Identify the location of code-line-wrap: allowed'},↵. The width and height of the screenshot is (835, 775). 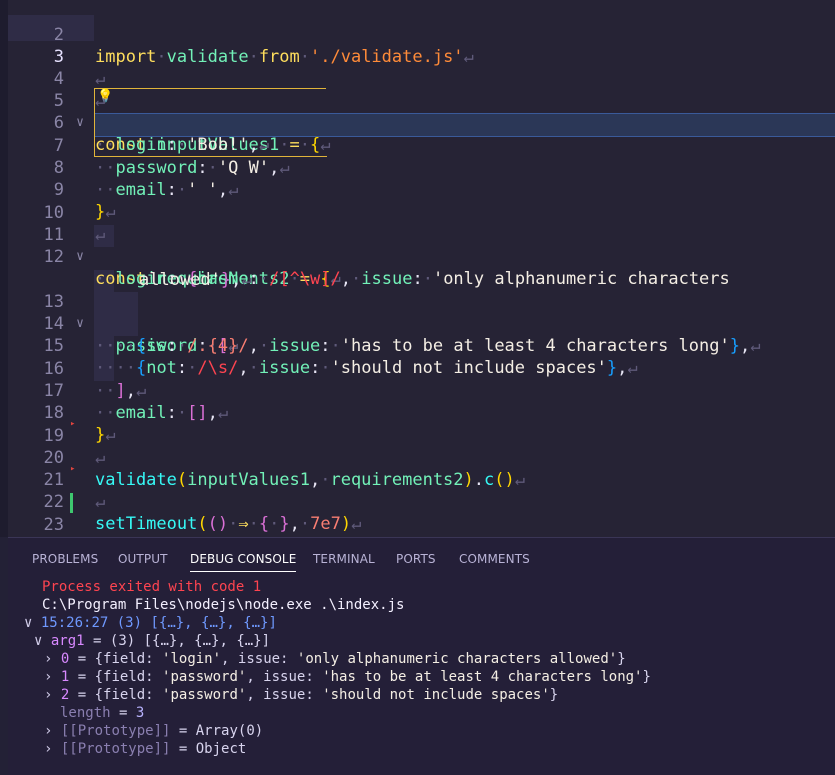
(126, 268).